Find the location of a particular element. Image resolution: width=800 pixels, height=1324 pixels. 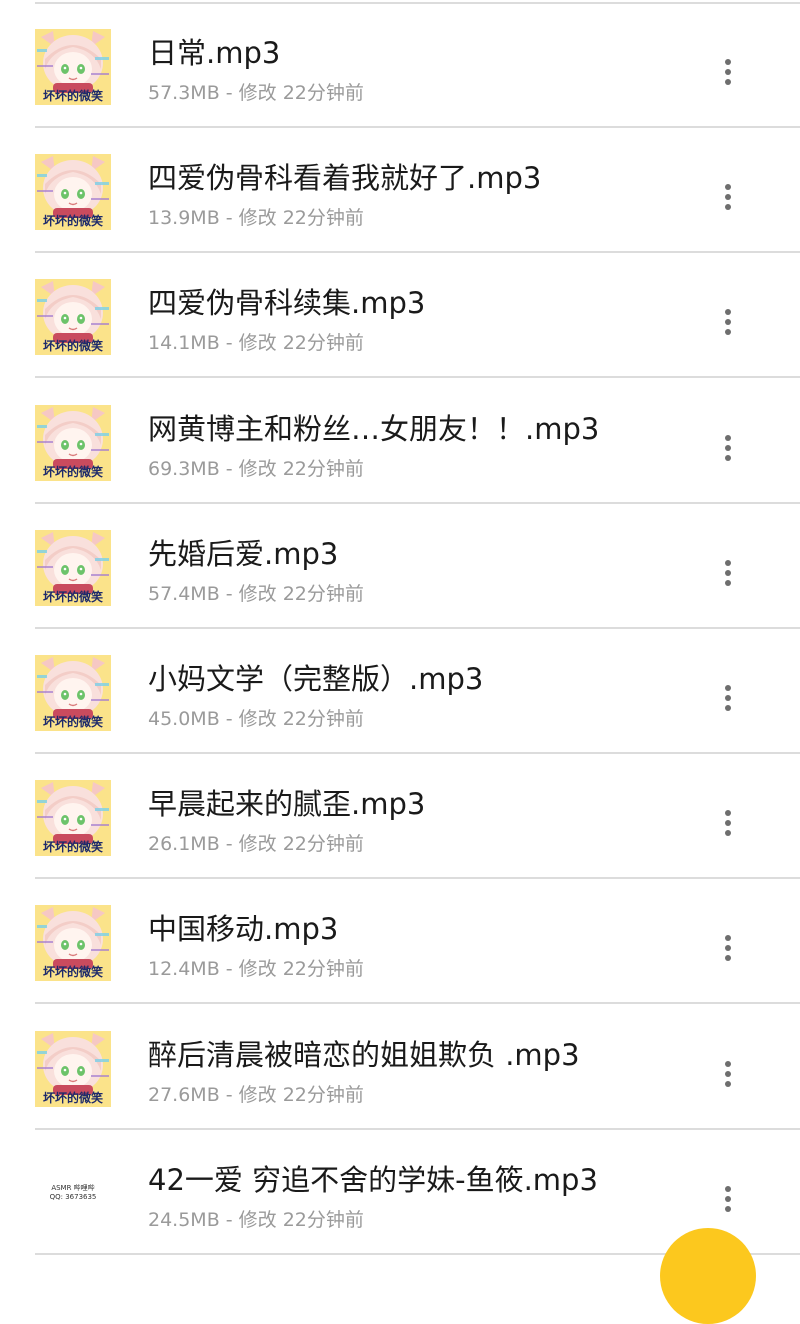

file-thumbnail: ASMR 哔哩哔 QQ: 3673635 is located at coordinates (73, 1193).